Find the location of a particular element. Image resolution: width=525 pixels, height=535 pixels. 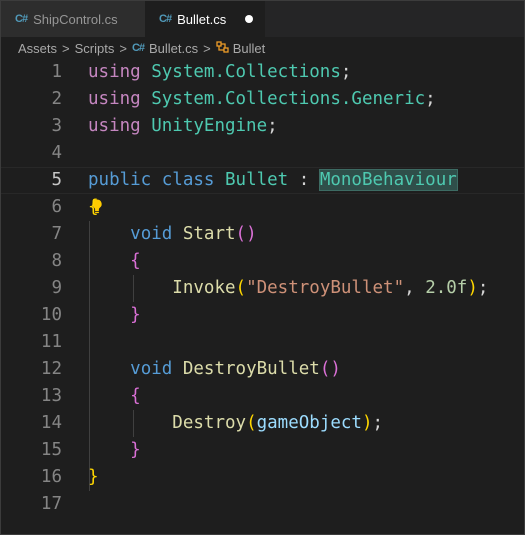

code-text: void DestroyBullet() is located at coordinates (214, 369).